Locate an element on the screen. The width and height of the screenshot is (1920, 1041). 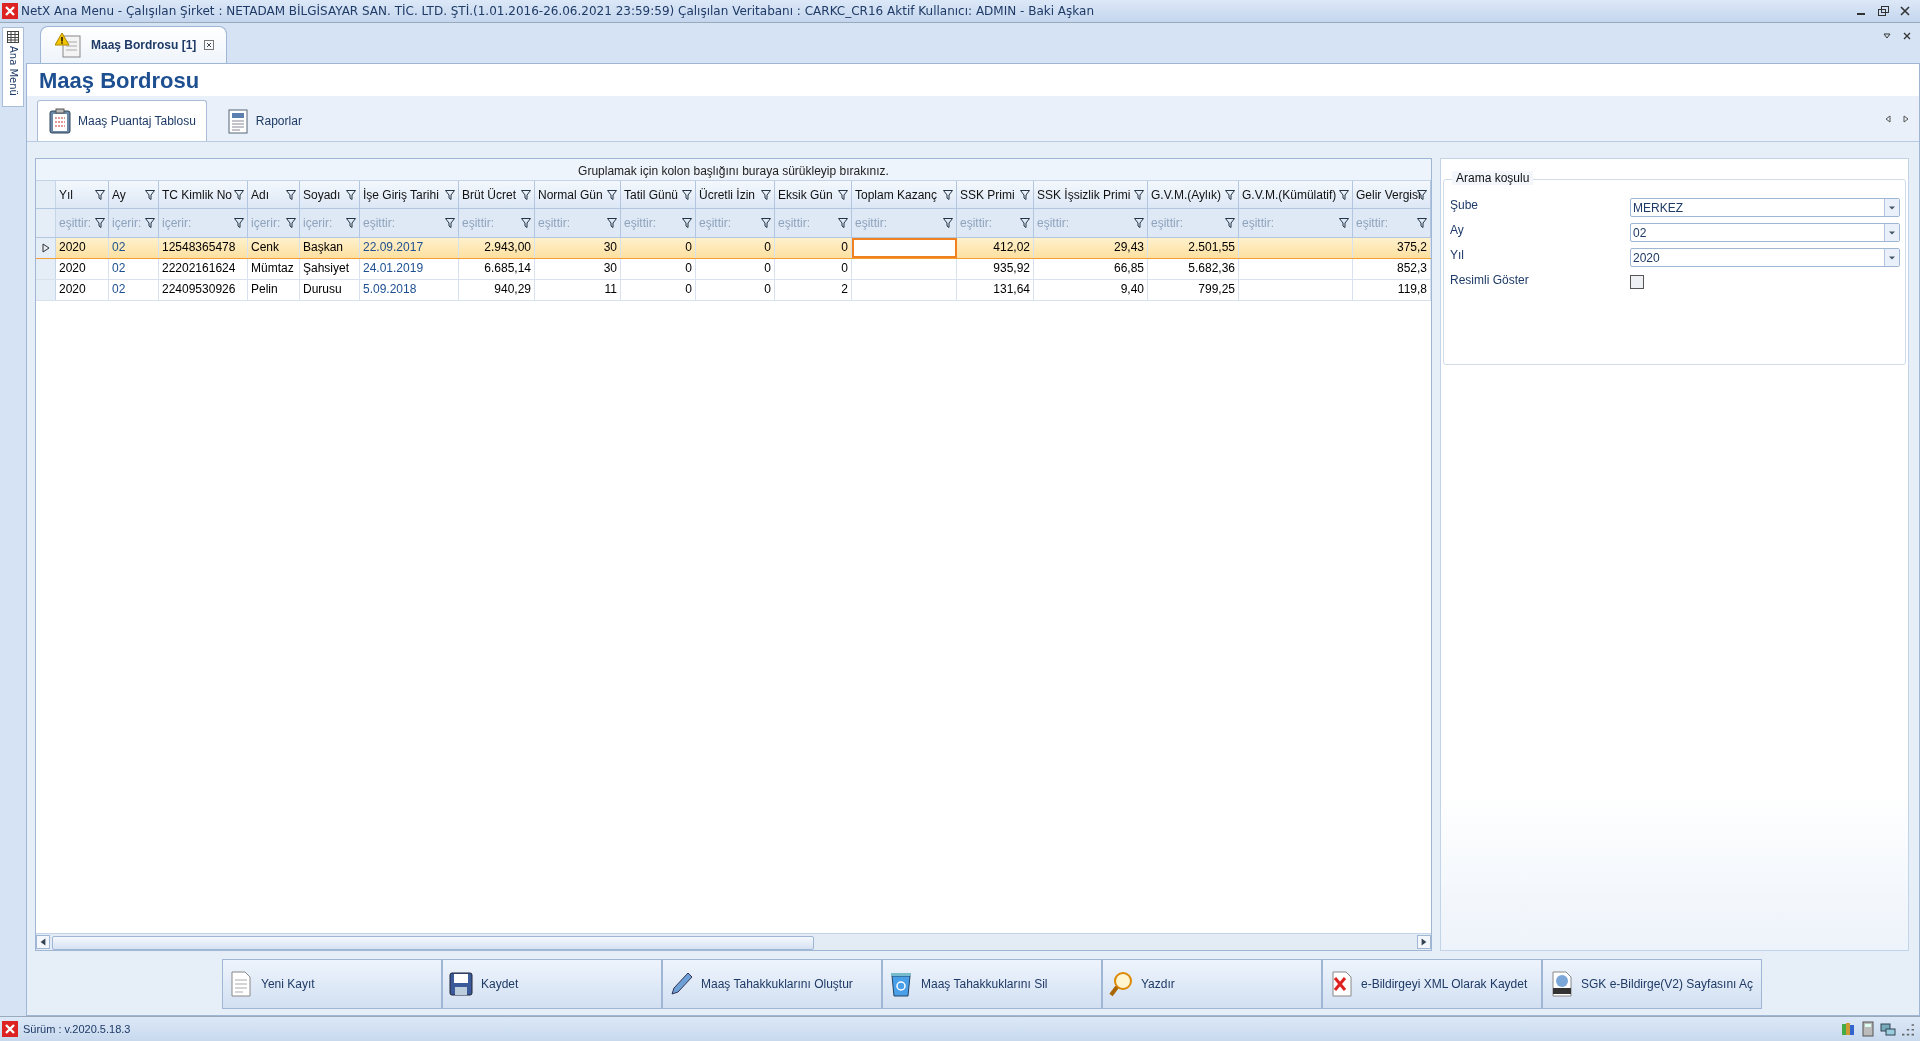
restore-icon is located at coordinates (1883, 11).